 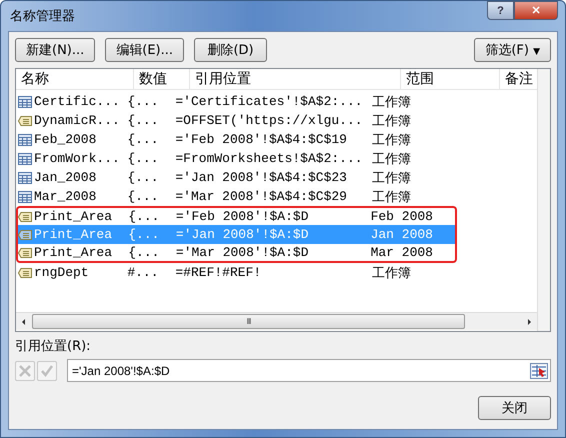 What do you see at coordinates (248, 321) in the screenshot?
I see `scrollbar-thumb: III` at bounding box center [248, 321].